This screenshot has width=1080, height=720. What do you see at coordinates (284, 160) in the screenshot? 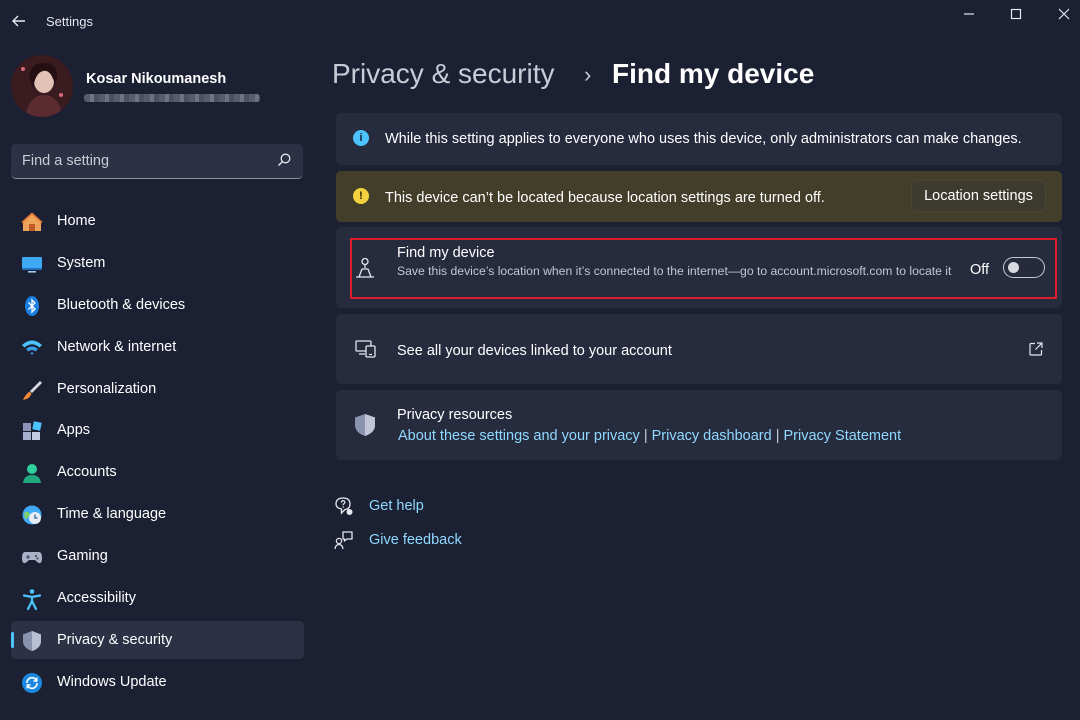
I see `search-icon` at bounding box center [284, 160].